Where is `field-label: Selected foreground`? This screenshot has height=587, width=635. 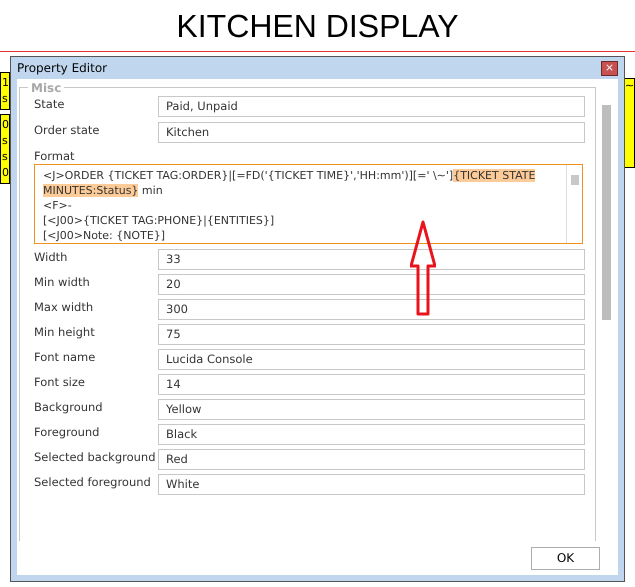 field-label: Selected foreground is located at coordinates (93, 482).